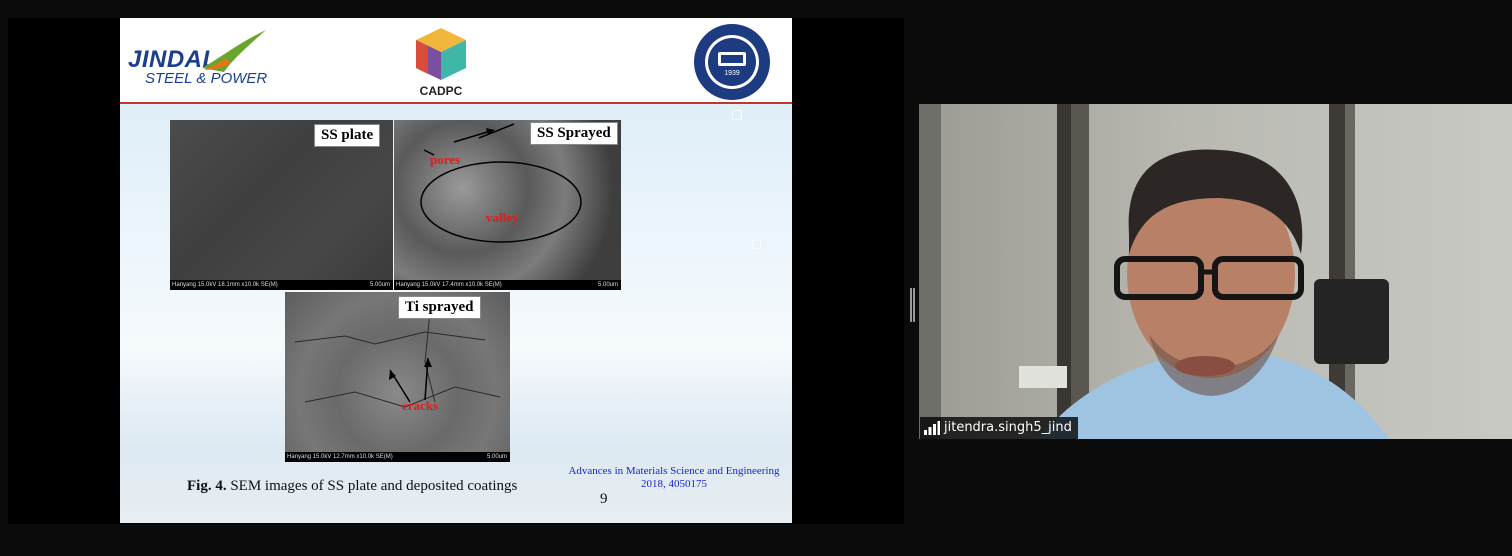 The width and height of the screenshot is (1512, 556). I want to click on cadpc-logo: CADPC, so click(441, 62).